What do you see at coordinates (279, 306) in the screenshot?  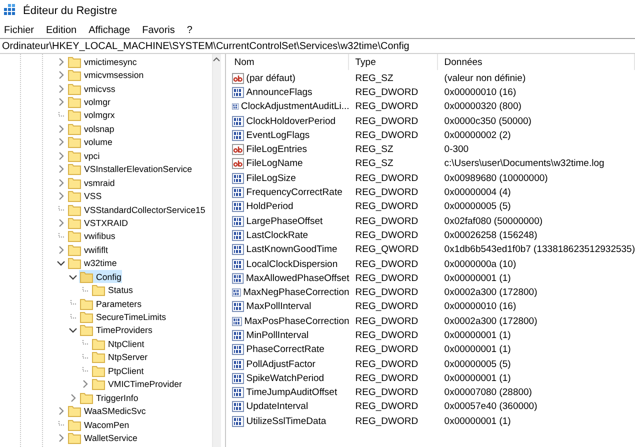 I see `value-name: MaxPollInterval` at bounding box center [279, 306].